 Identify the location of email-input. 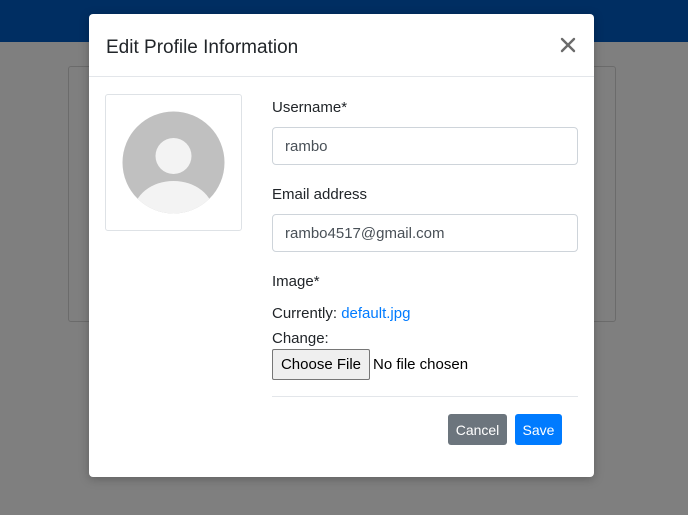
(425, 233).